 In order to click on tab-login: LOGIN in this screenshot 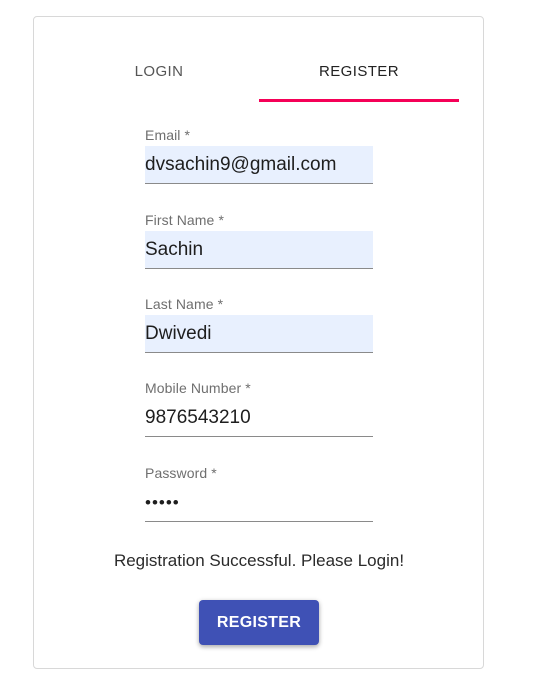, I will do `click(159, 73)`.